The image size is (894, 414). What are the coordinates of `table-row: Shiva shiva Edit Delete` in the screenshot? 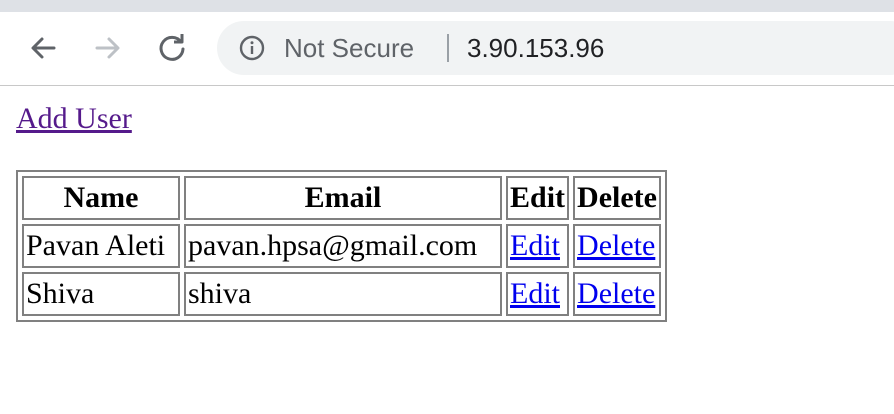 It's located at (341, 294).